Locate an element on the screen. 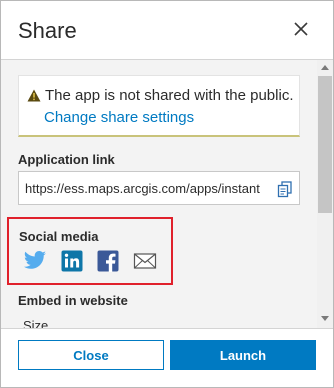 This screenshot has height=388, width=334. application-link-field: https://ess.maps.arcgis.com/apps/instant is located at coordinates (159, 188).